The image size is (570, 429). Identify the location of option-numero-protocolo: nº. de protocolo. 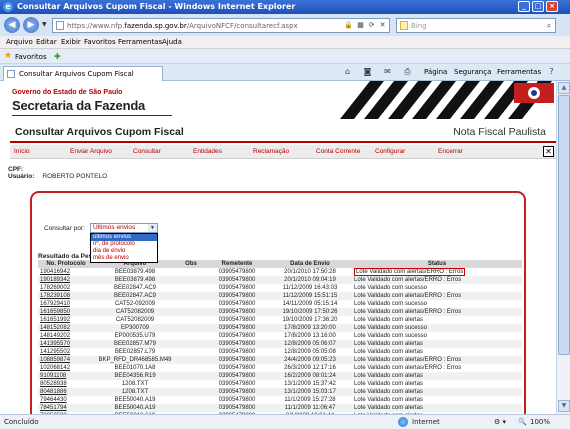
(124, 244).